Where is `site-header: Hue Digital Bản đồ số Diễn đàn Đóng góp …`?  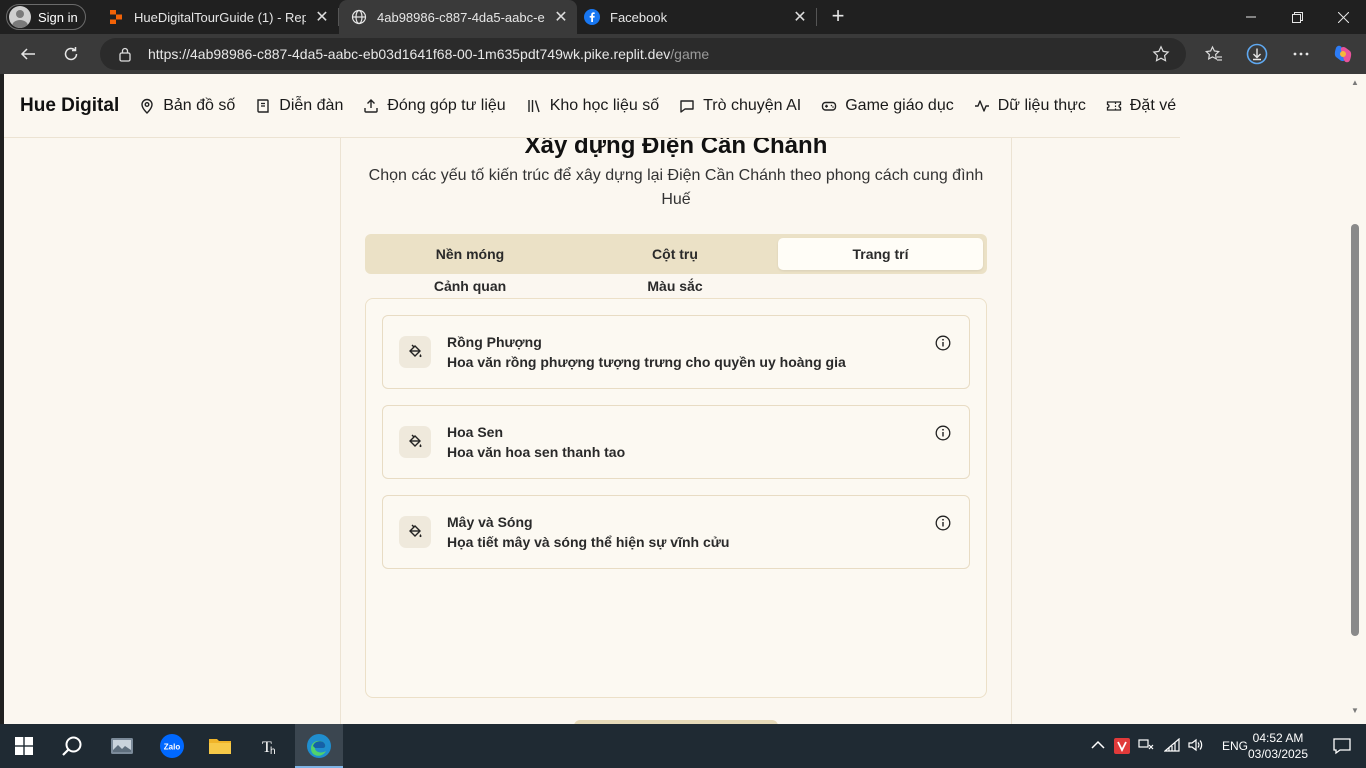 site-header: Hue Digital Bản đồ số Diễn đàn Đóng góp … is located at coordinates (592, 106).